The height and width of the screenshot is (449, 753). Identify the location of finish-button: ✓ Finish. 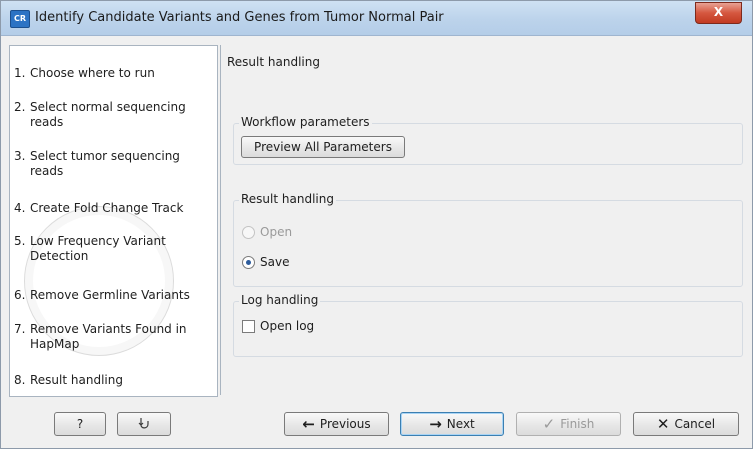
(568, 424).